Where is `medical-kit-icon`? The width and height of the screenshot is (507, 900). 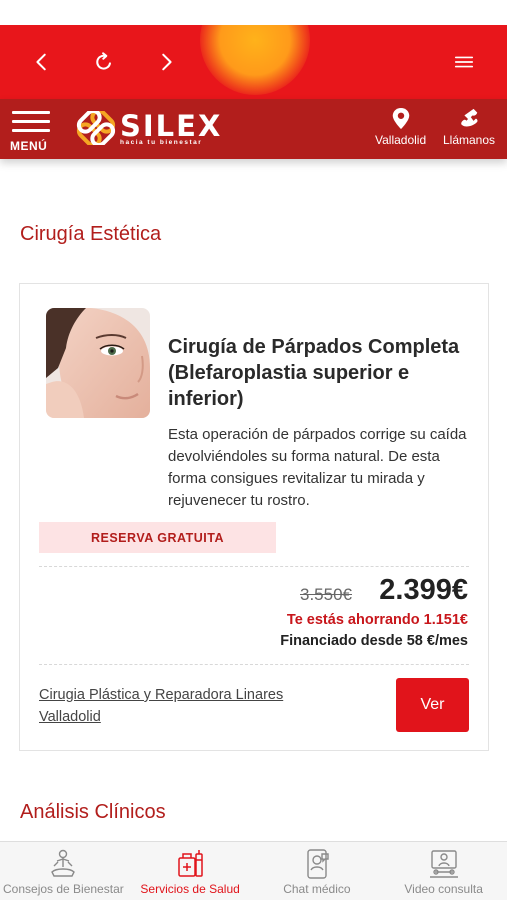 medical-kit-icon is located at coordinates (190, 863).